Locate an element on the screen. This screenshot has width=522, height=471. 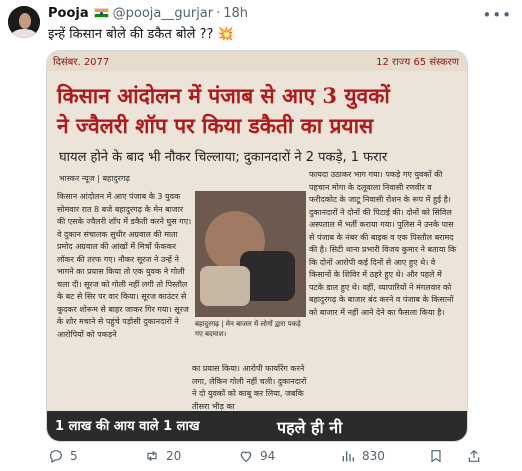
views-button: 830 is located at coordinates (362, 456).